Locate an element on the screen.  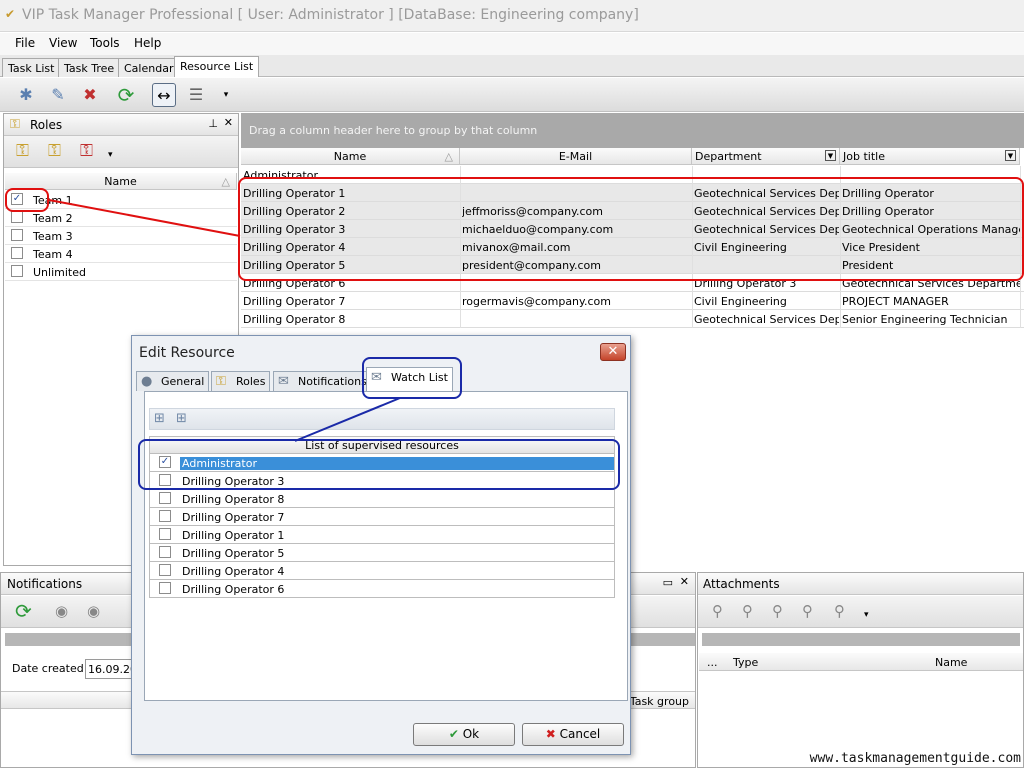
watermark: www.taskmanagementguide.com is located at coordinates (915, 758).